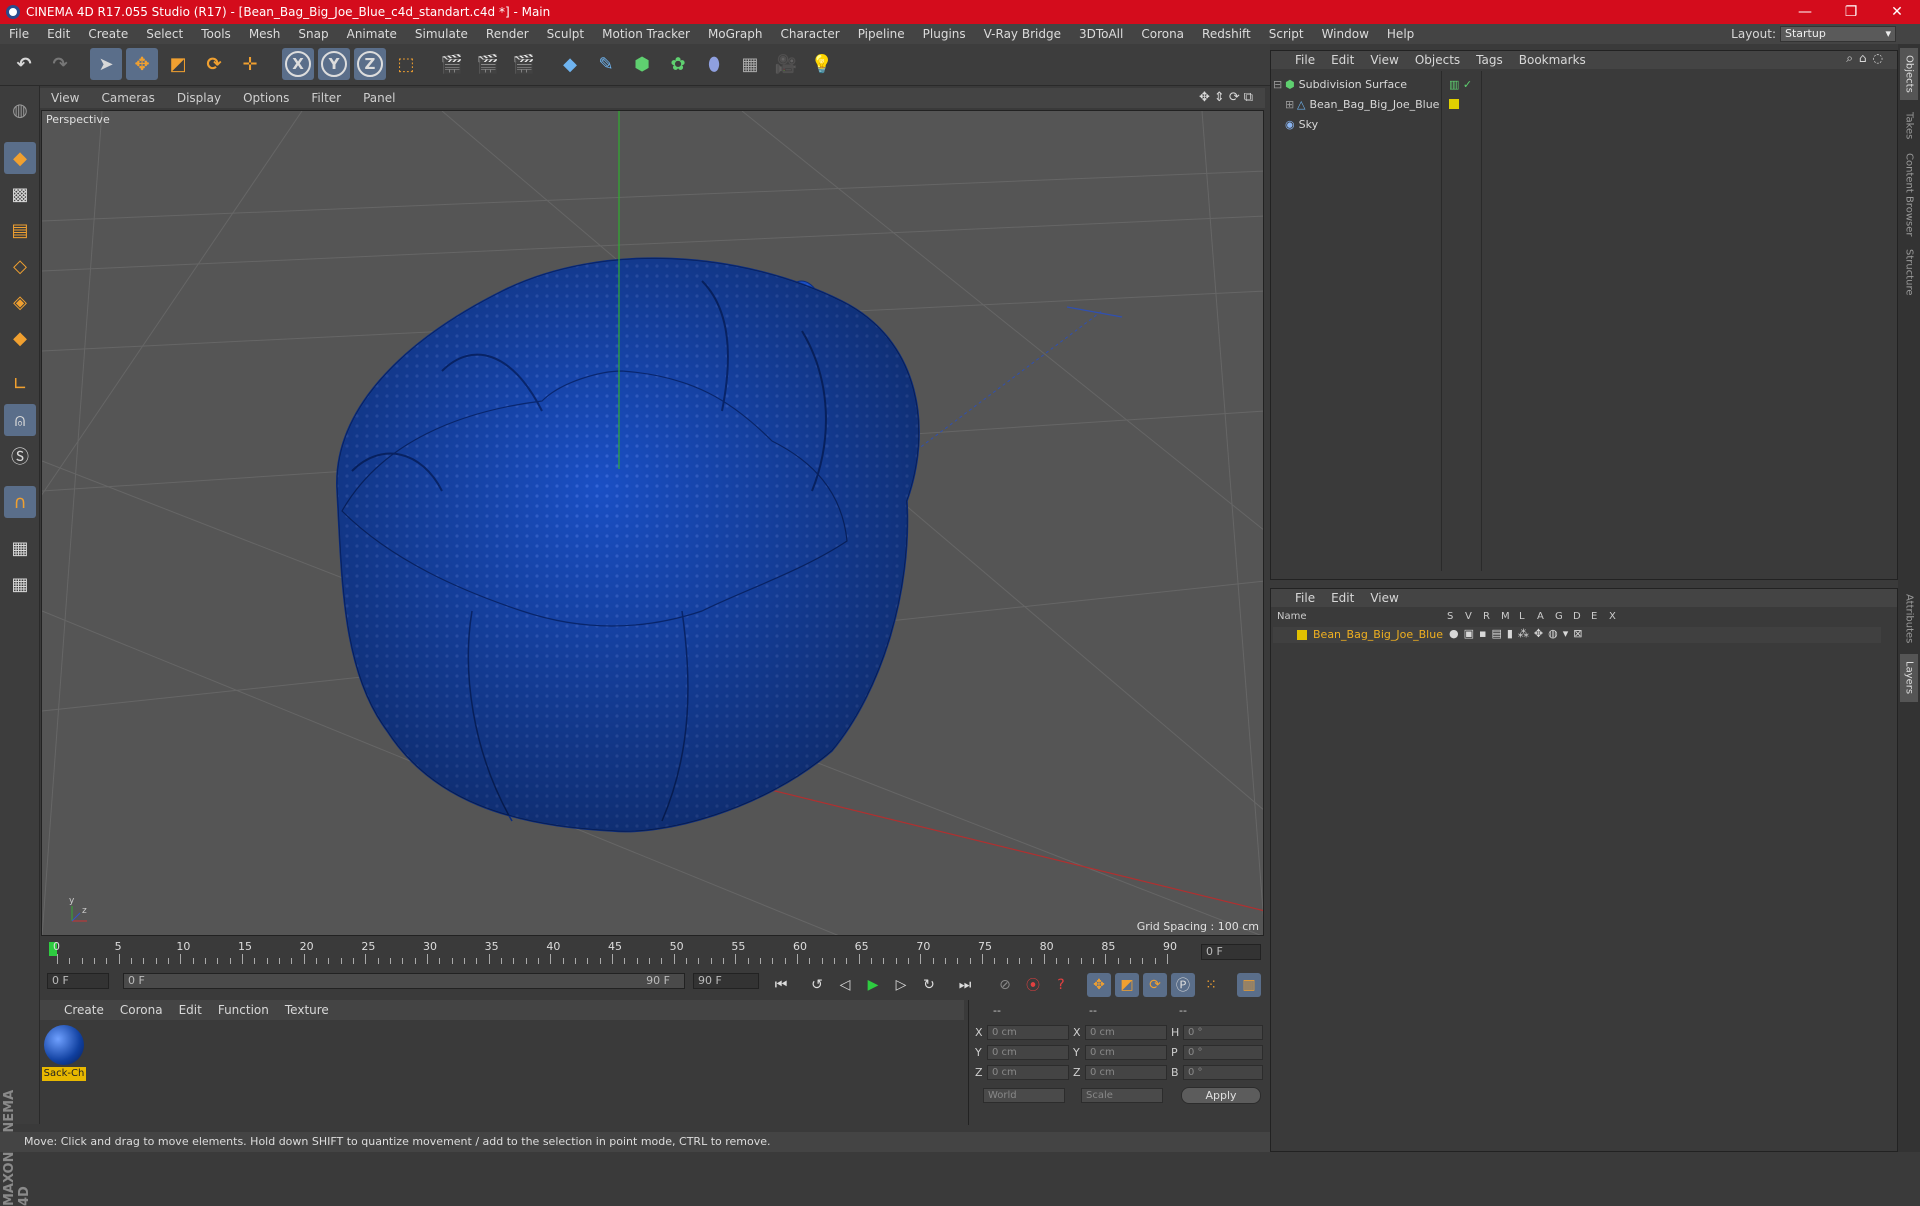 The height and width of the screenshot is (1206, 1920). What do you see at coordinates (1221, 1095) in the screenshot?
I see `apply-button: Apply` at bounding box center [1221, 1095].